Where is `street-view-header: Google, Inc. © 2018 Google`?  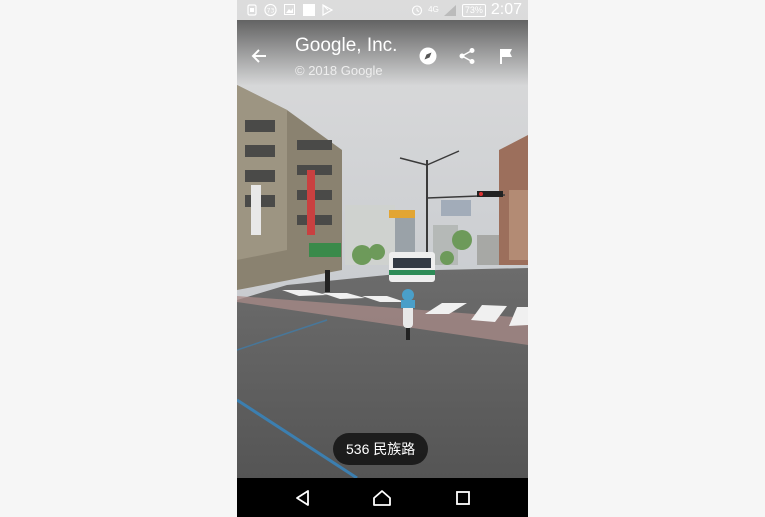 street-view-header: Google, Inc. © 2018 Google is located at coordinates (382, 53).